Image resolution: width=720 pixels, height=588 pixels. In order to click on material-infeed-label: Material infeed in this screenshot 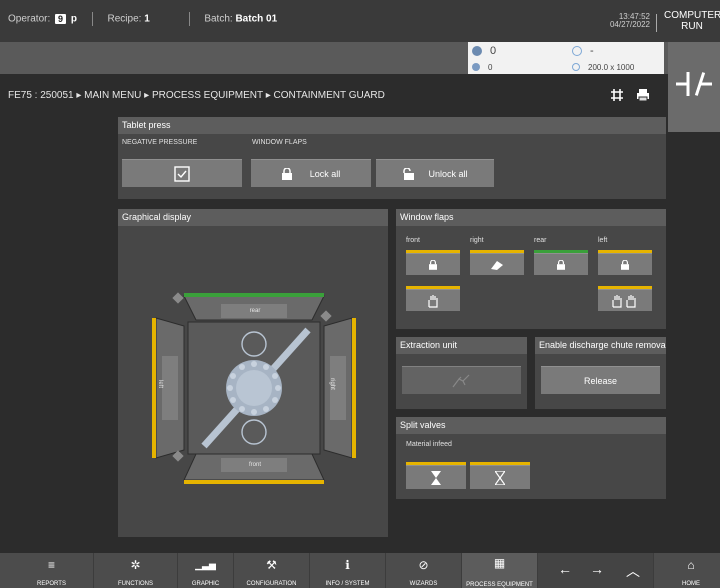, I will do `click(429, 444)`.